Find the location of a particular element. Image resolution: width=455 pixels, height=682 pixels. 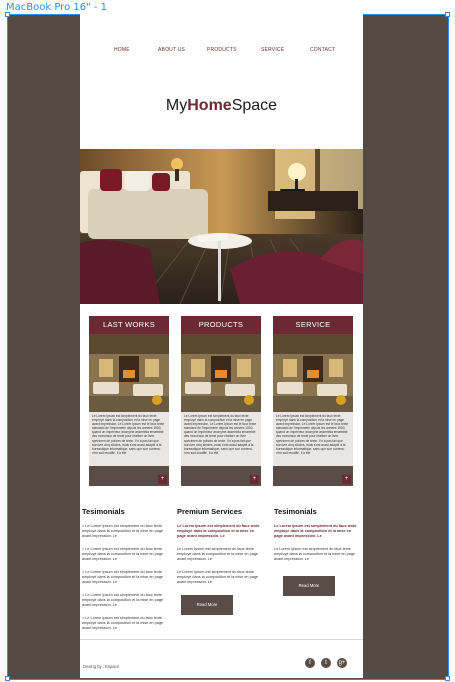

hero-image is located at coordinates (221, 226).